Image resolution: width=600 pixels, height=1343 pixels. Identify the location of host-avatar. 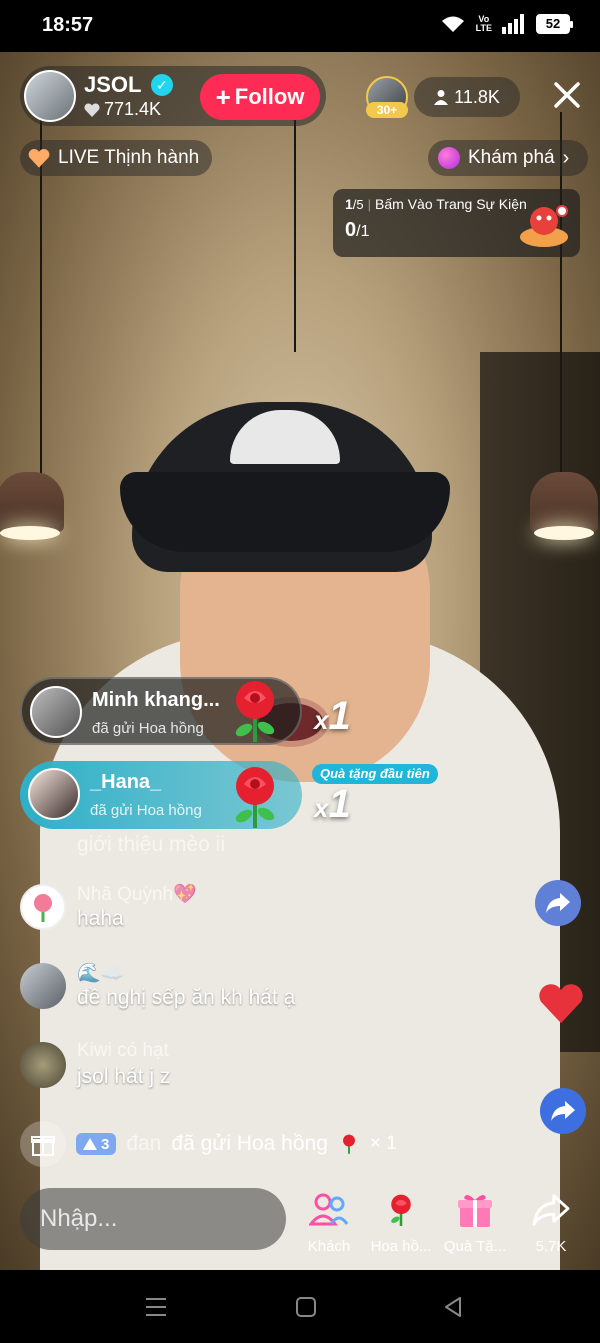
(50, 96).